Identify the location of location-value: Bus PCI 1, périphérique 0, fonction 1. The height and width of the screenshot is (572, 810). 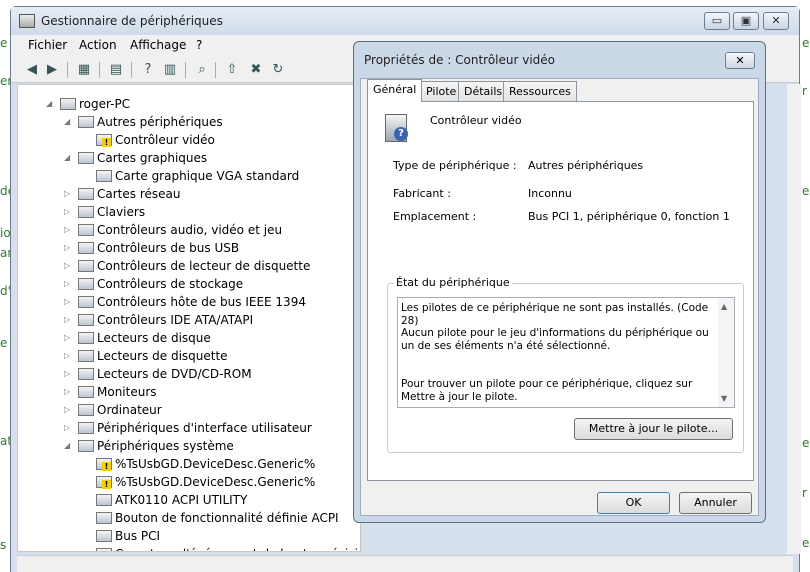
(629, 216).